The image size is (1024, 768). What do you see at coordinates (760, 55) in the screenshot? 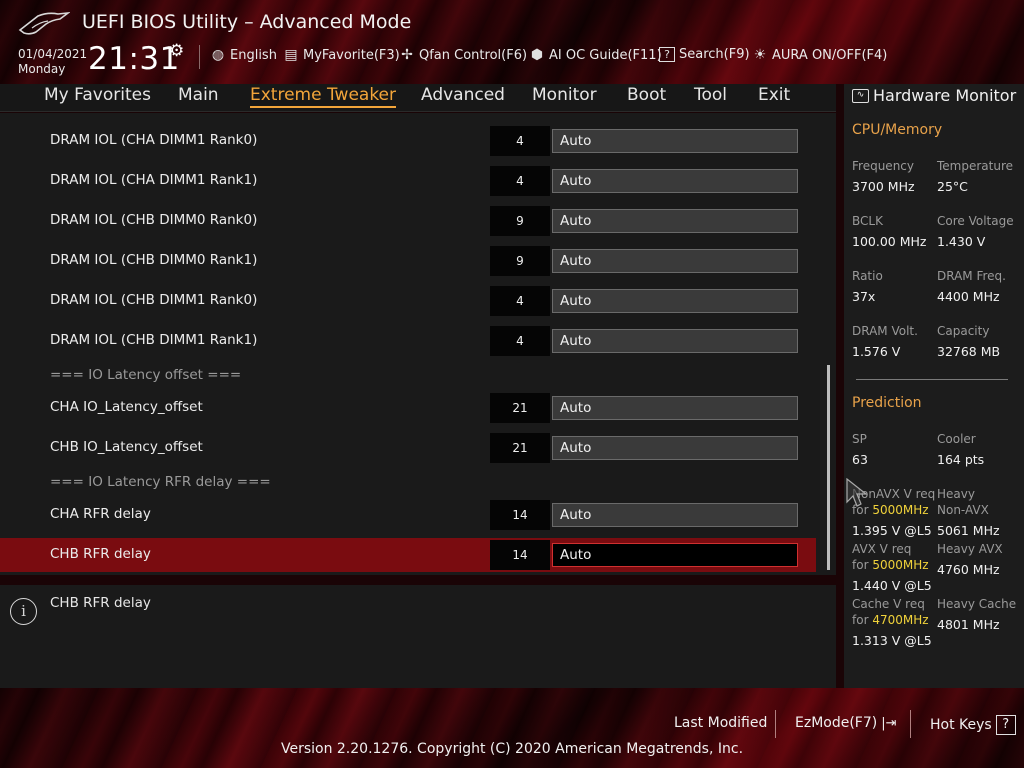
I see `aura-icon: ☀` at bounding box center [760, 55].